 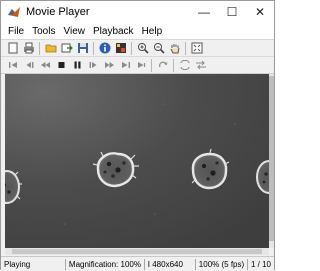 What do you see at coordinates (109, 65) in the screenshot?
I see `fast-forward-icon` at bounding box center [109, 65].